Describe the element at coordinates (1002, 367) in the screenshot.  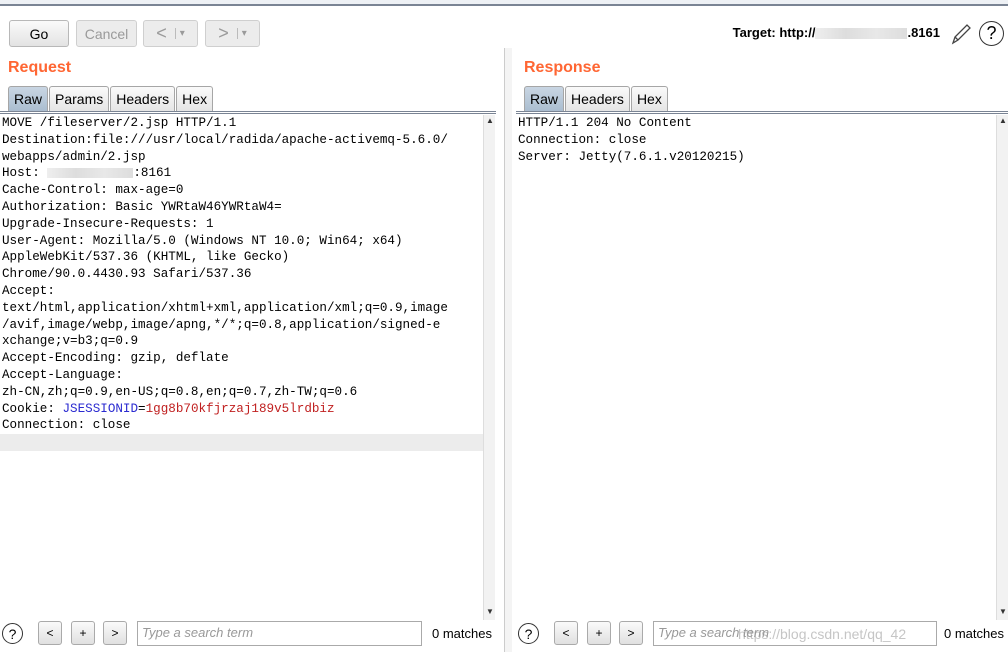
I see `response-scrollbar: ▲ ▼` at that location.